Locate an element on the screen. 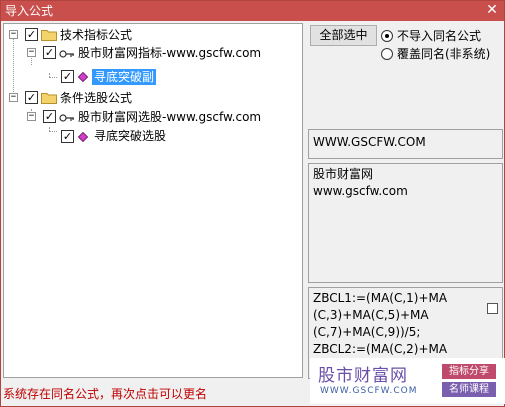 This screenshot has width=505, height=407. source-url-text: WWW.GSCFW.COM is located at coordinates (369, 142).